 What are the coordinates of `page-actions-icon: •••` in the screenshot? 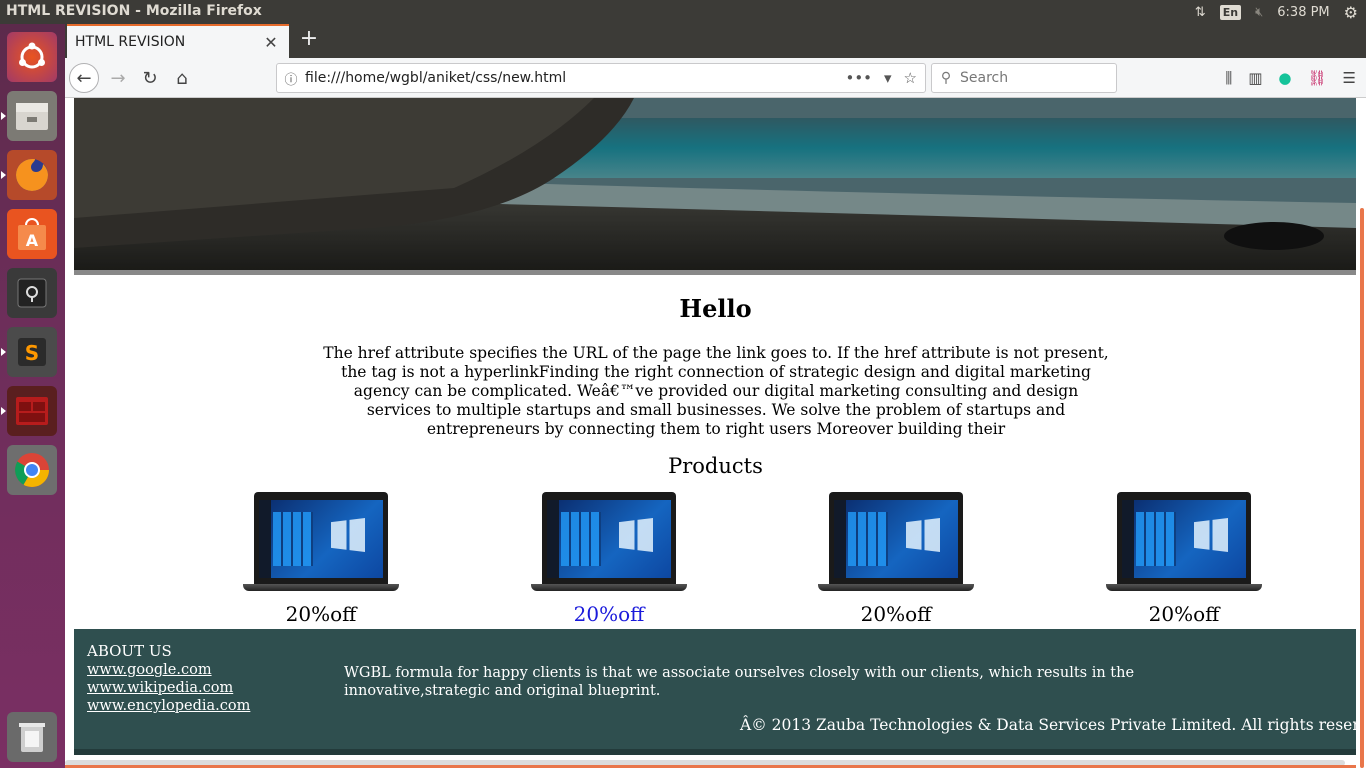 It's located at (858, 78).